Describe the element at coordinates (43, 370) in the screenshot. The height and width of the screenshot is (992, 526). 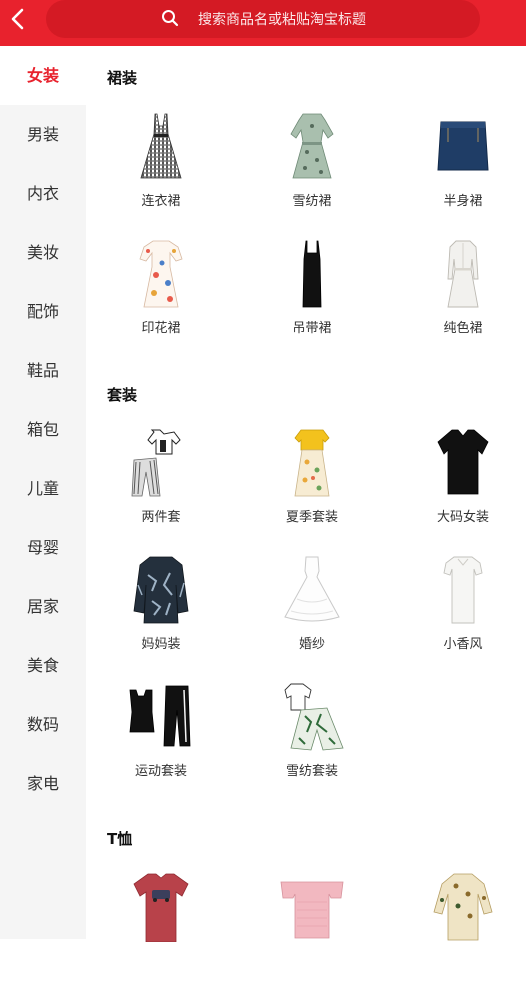
I see `sidebar-item-shoes: 鞋品` at that location.